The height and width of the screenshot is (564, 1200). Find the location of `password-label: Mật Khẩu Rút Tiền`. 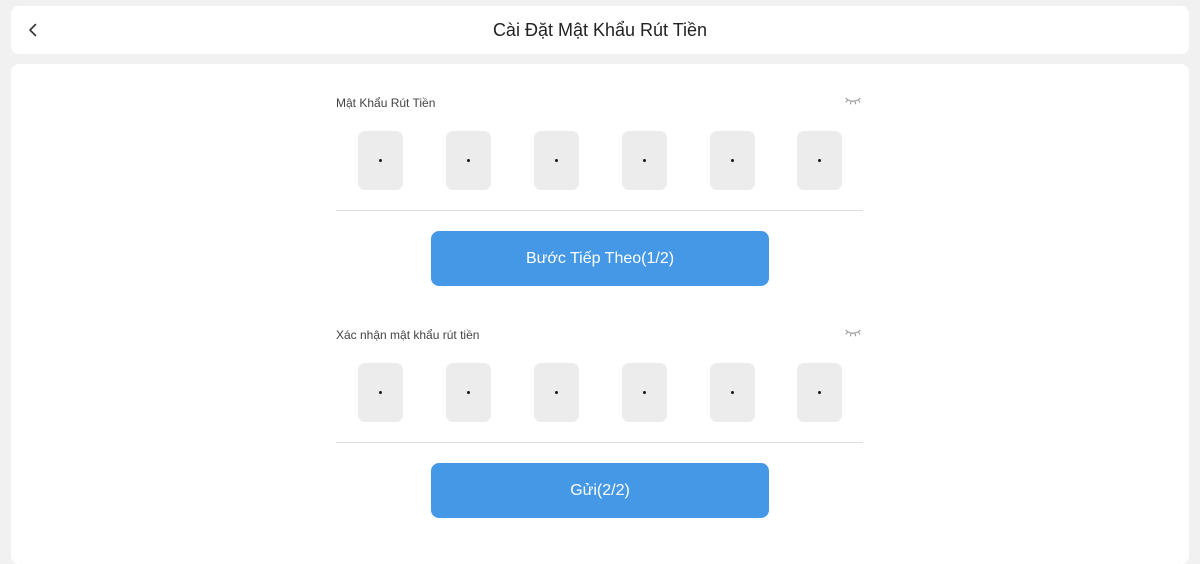

password-label: Mật Khẩu Rút Tiền is located at coordinates (386, 103).